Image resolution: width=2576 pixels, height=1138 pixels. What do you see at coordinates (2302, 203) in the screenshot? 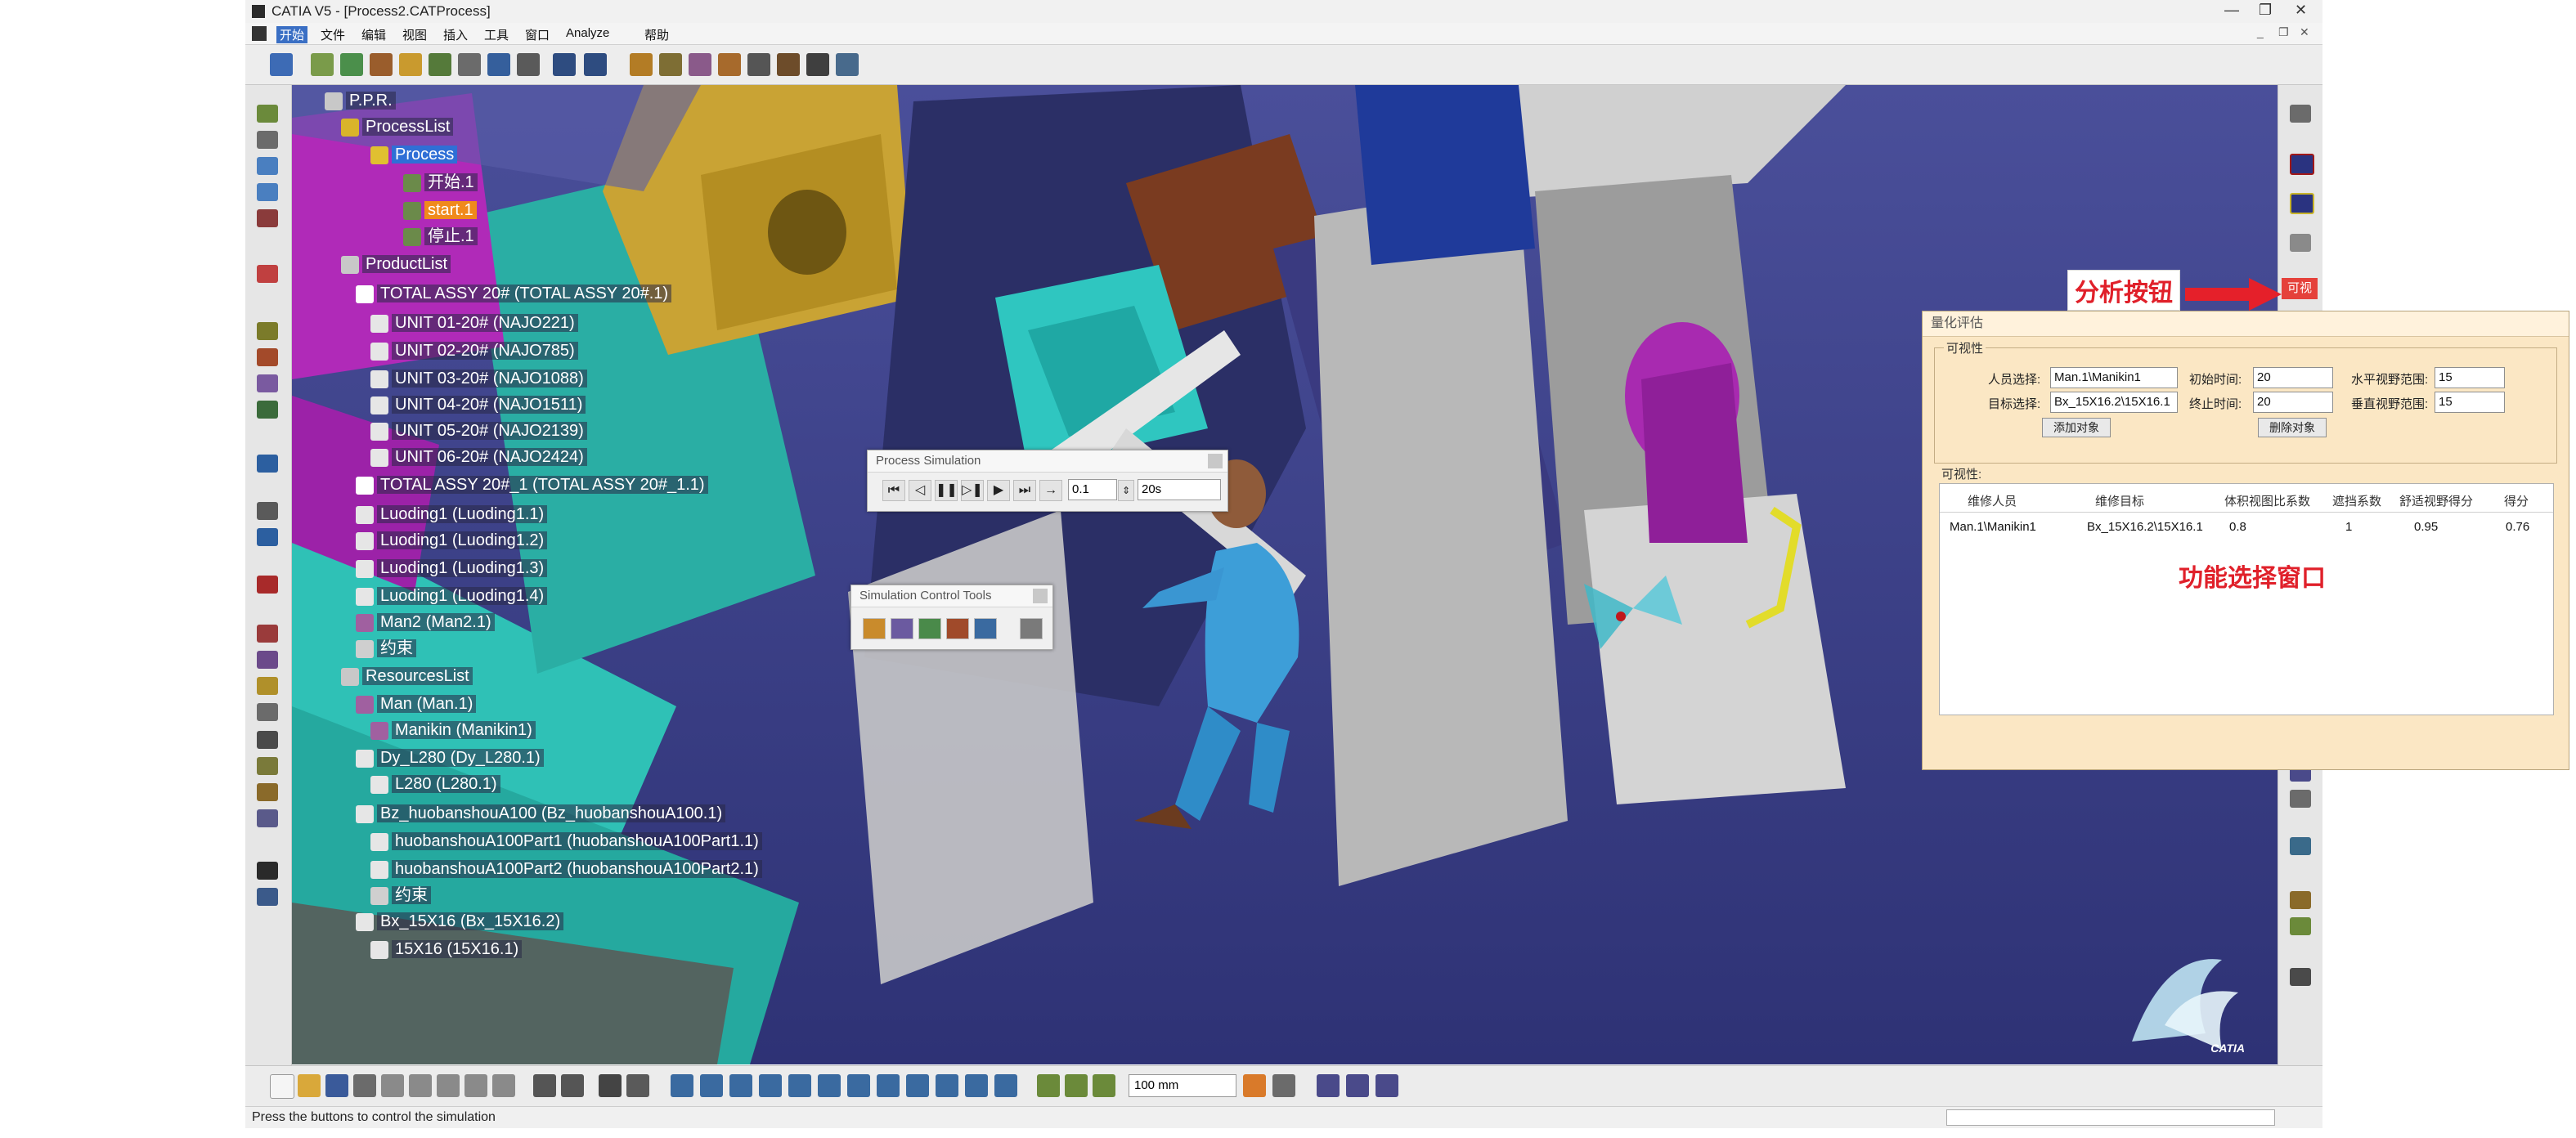
I see `manikin-yellow-icon` at bounding box center [2302, 203].